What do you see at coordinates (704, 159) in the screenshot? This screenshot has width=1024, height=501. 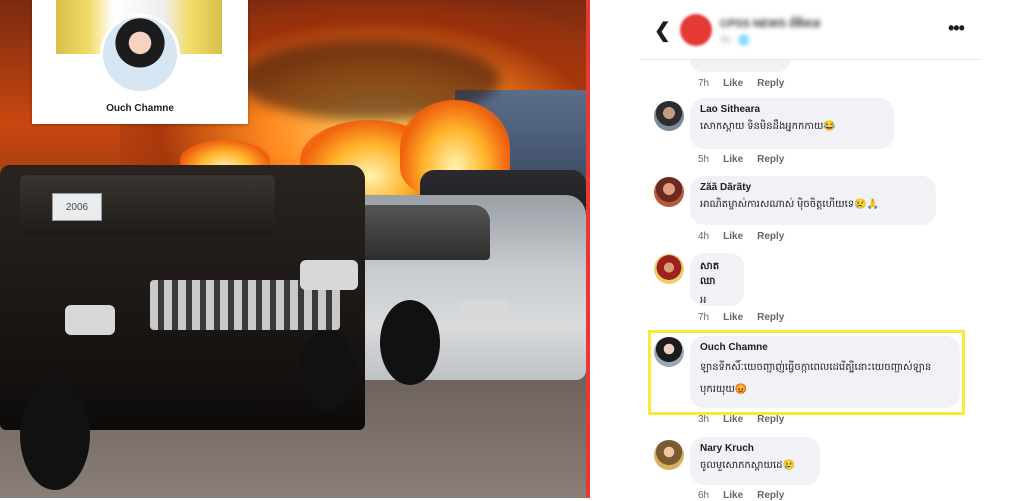 I see `comment-time: 5h` at bounding box center [704, 159].